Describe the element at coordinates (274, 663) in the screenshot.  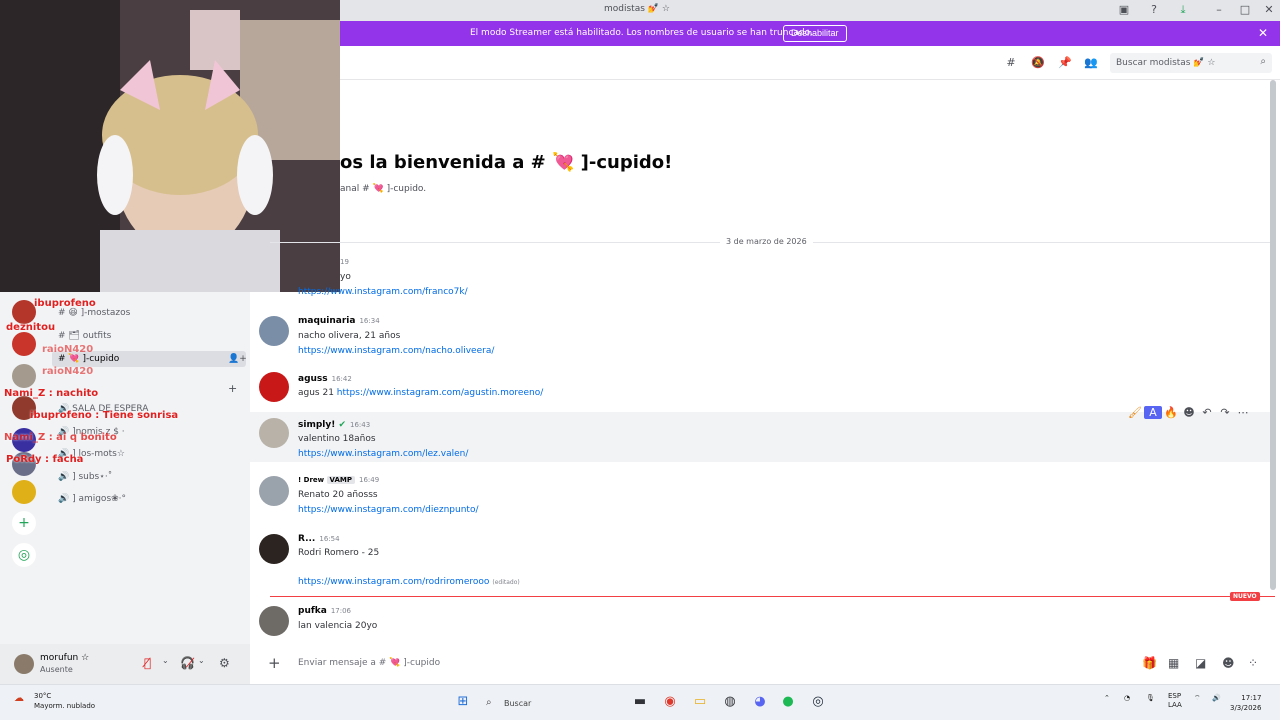
I see `add-attachment-icon: +` at that location.